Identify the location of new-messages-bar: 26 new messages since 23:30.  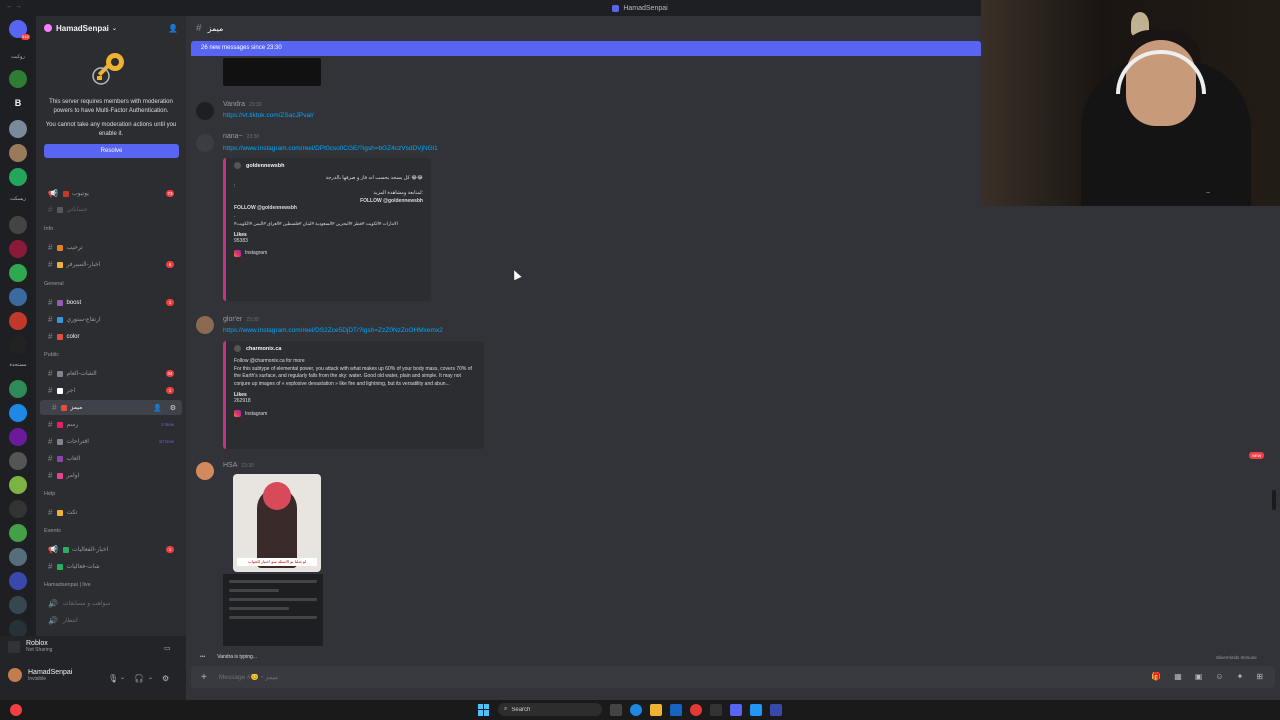
(586, 48).